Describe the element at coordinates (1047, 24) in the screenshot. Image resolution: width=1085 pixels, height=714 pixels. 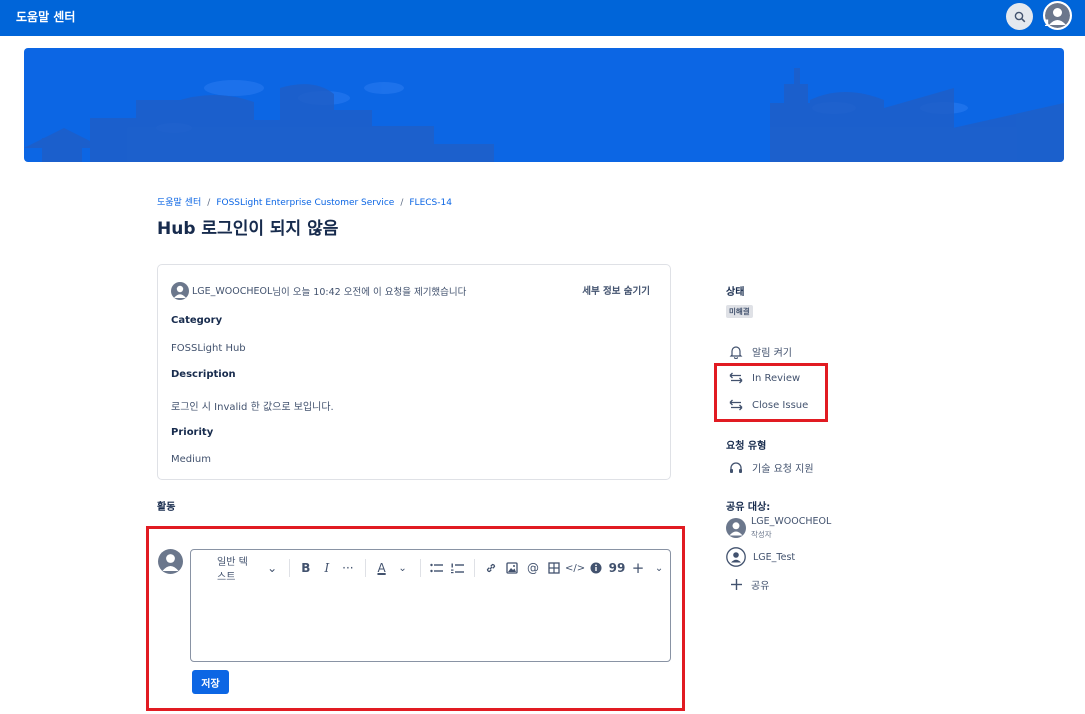
I see `notification-count: 1` at that location.